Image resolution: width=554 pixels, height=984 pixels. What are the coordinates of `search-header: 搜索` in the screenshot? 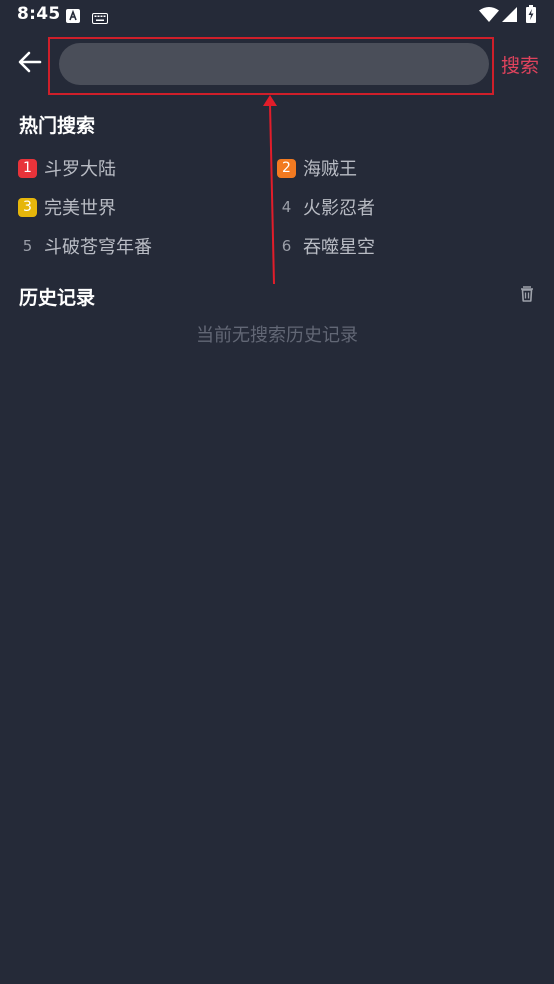 It's located at (277, 66).